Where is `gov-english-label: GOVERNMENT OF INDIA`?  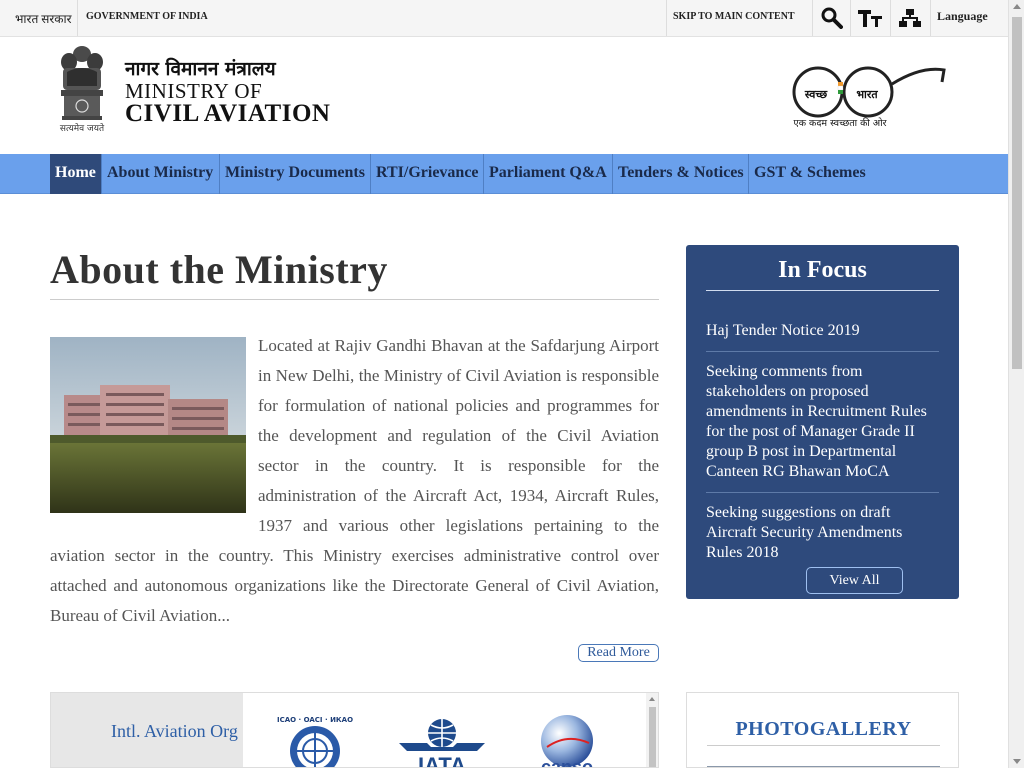
gov-english-label: GOVERNMENT OF INDIA is located at coordinates (147, 16).